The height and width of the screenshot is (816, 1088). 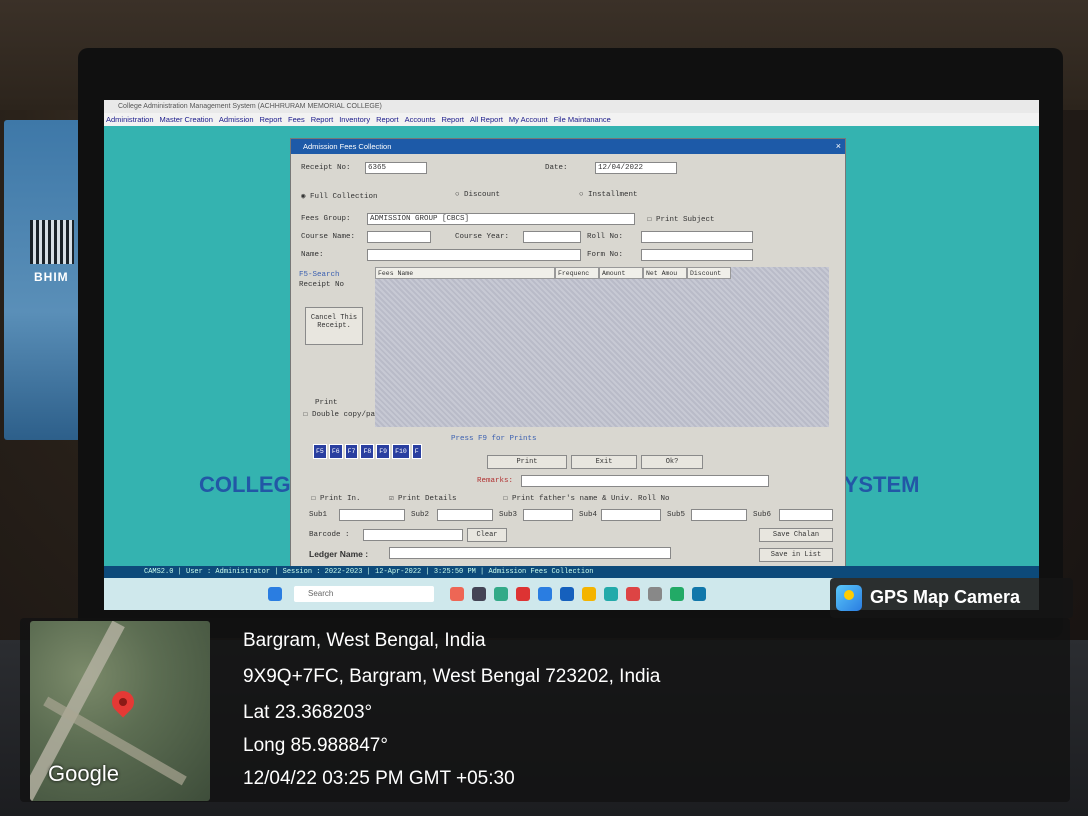 I want to click on radio-installment: ○ Installment, so click(x=608, y=195).